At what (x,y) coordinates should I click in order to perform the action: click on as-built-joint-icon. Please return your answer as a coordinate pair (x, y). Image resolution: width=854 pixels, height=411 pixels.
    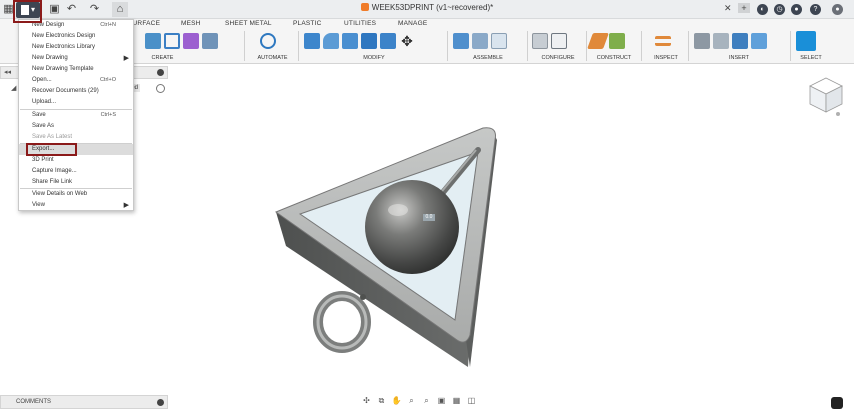
    Looking at the image, I should click on (499, 41).